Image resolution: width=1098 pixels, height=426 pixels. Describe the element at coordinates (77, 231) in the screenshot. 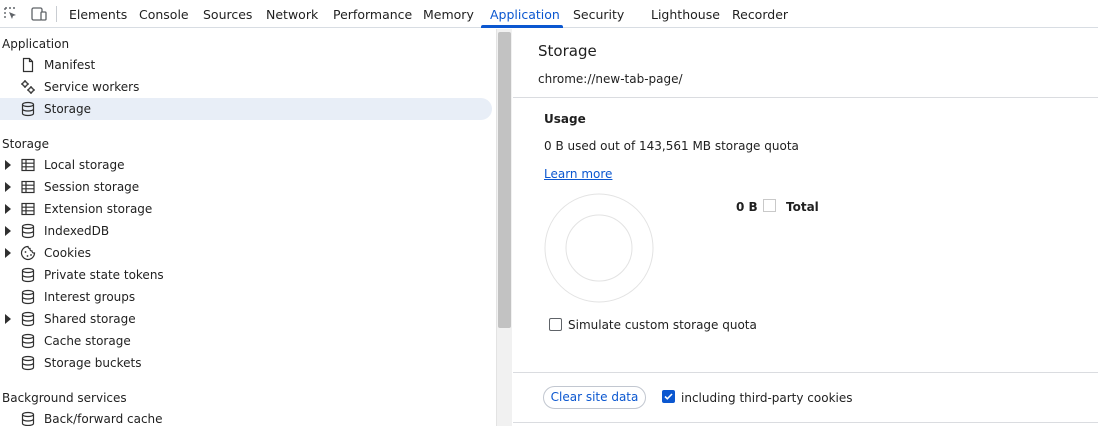

I see `sidebar-item-label: IndexedDB` at that location.